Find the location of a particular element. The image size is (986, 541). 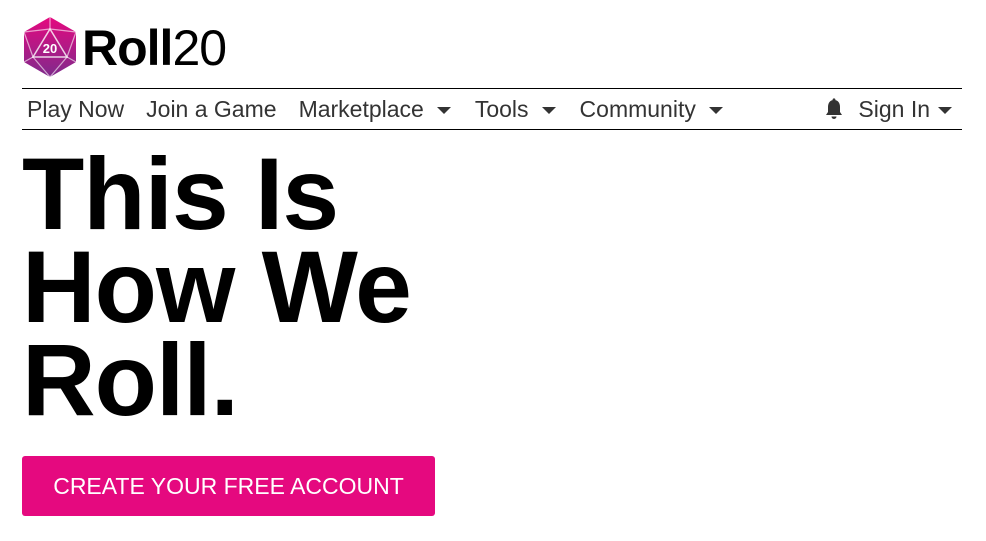

create-free-account-button: CREATE YOUR FREE ACCOUNT is located at coordinates (228, 486).